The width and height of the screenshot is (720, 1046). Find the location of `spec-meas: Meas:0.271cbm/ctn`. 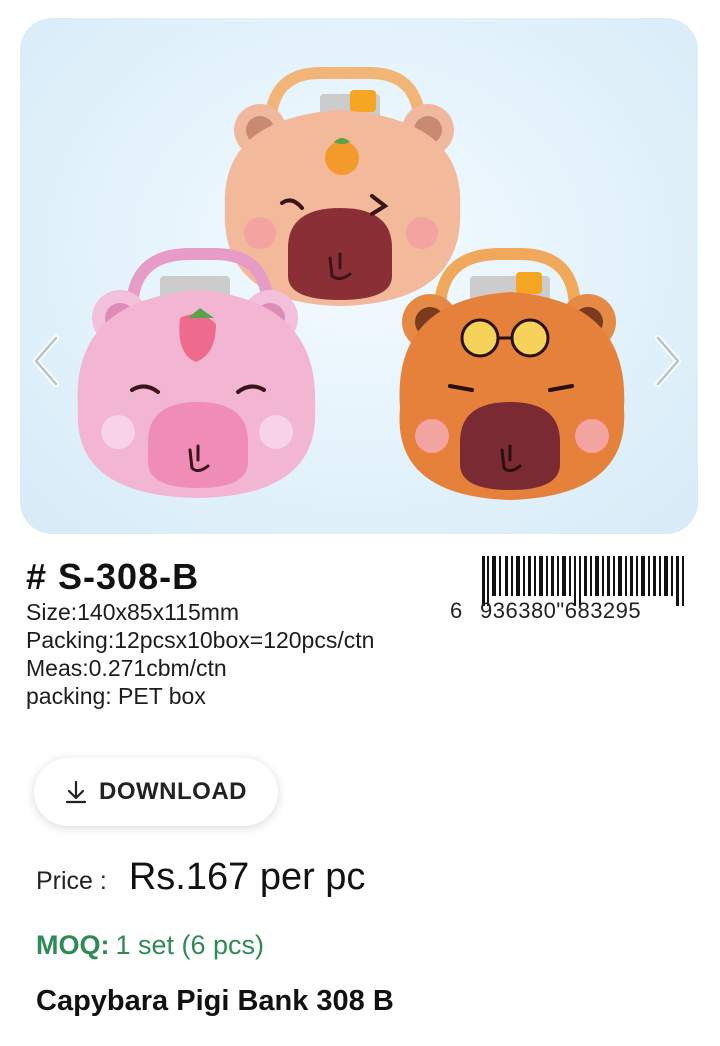

spec-meas: Meas:0.271cbm/ctn is located at coordinates (126, 668).